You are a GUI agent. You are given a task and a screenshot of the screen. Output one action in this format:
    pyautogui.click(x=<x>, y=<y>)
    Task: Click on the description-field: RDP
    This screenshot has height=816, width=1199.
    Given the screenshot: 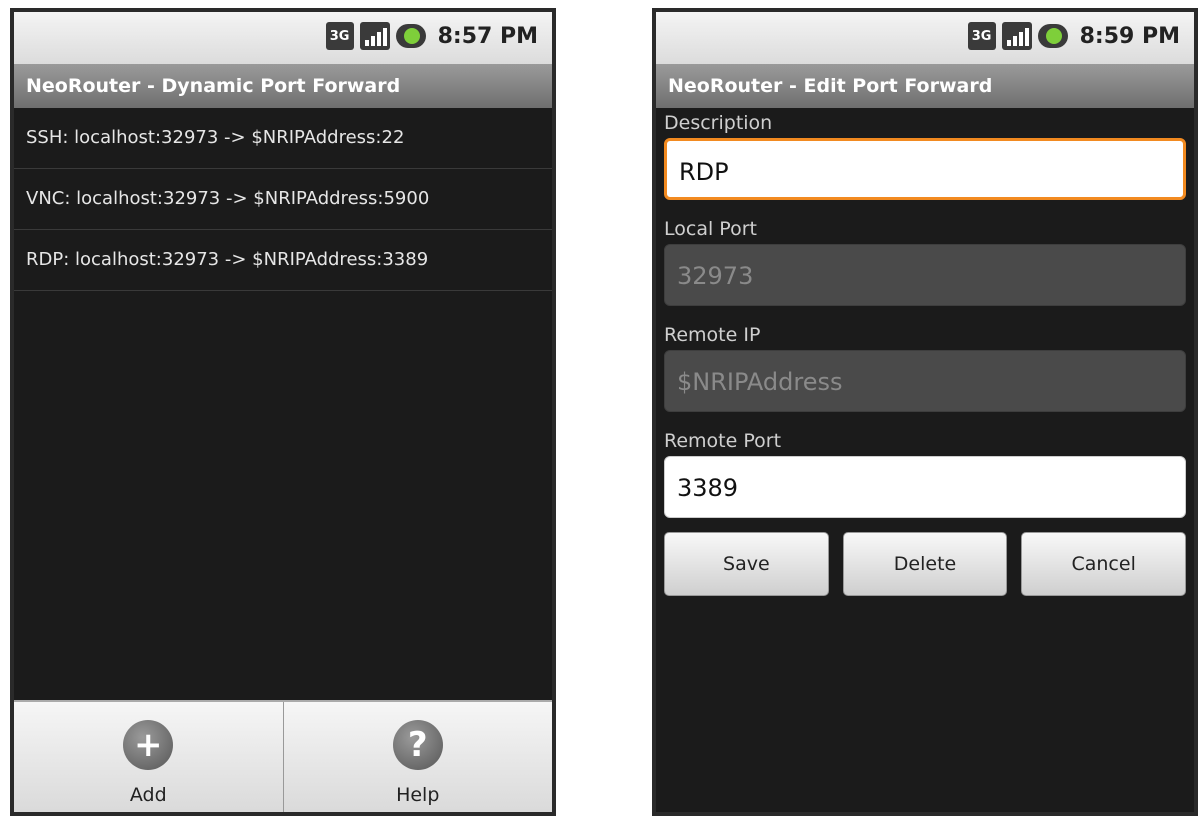 What is the action you would take?
    pyautogui.click(x=925, y=169)
    